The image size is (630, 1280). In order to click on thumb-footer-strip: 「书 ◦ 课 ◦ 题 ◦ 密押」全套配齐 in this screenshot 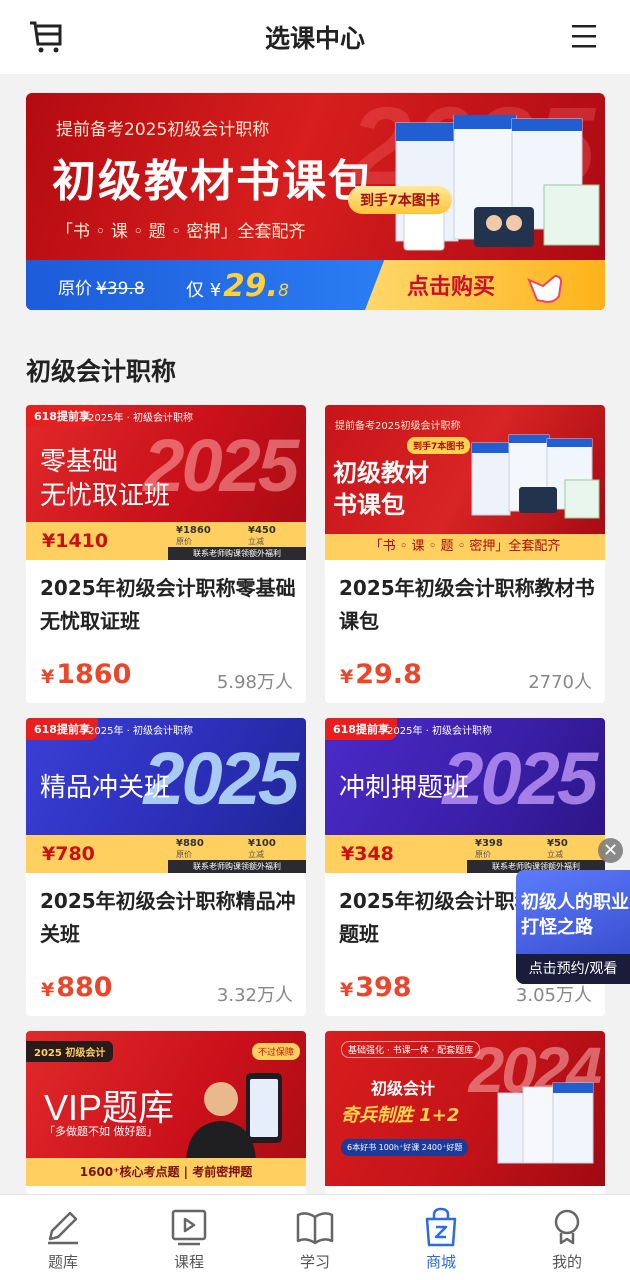, I will do `click(465, 547)`.